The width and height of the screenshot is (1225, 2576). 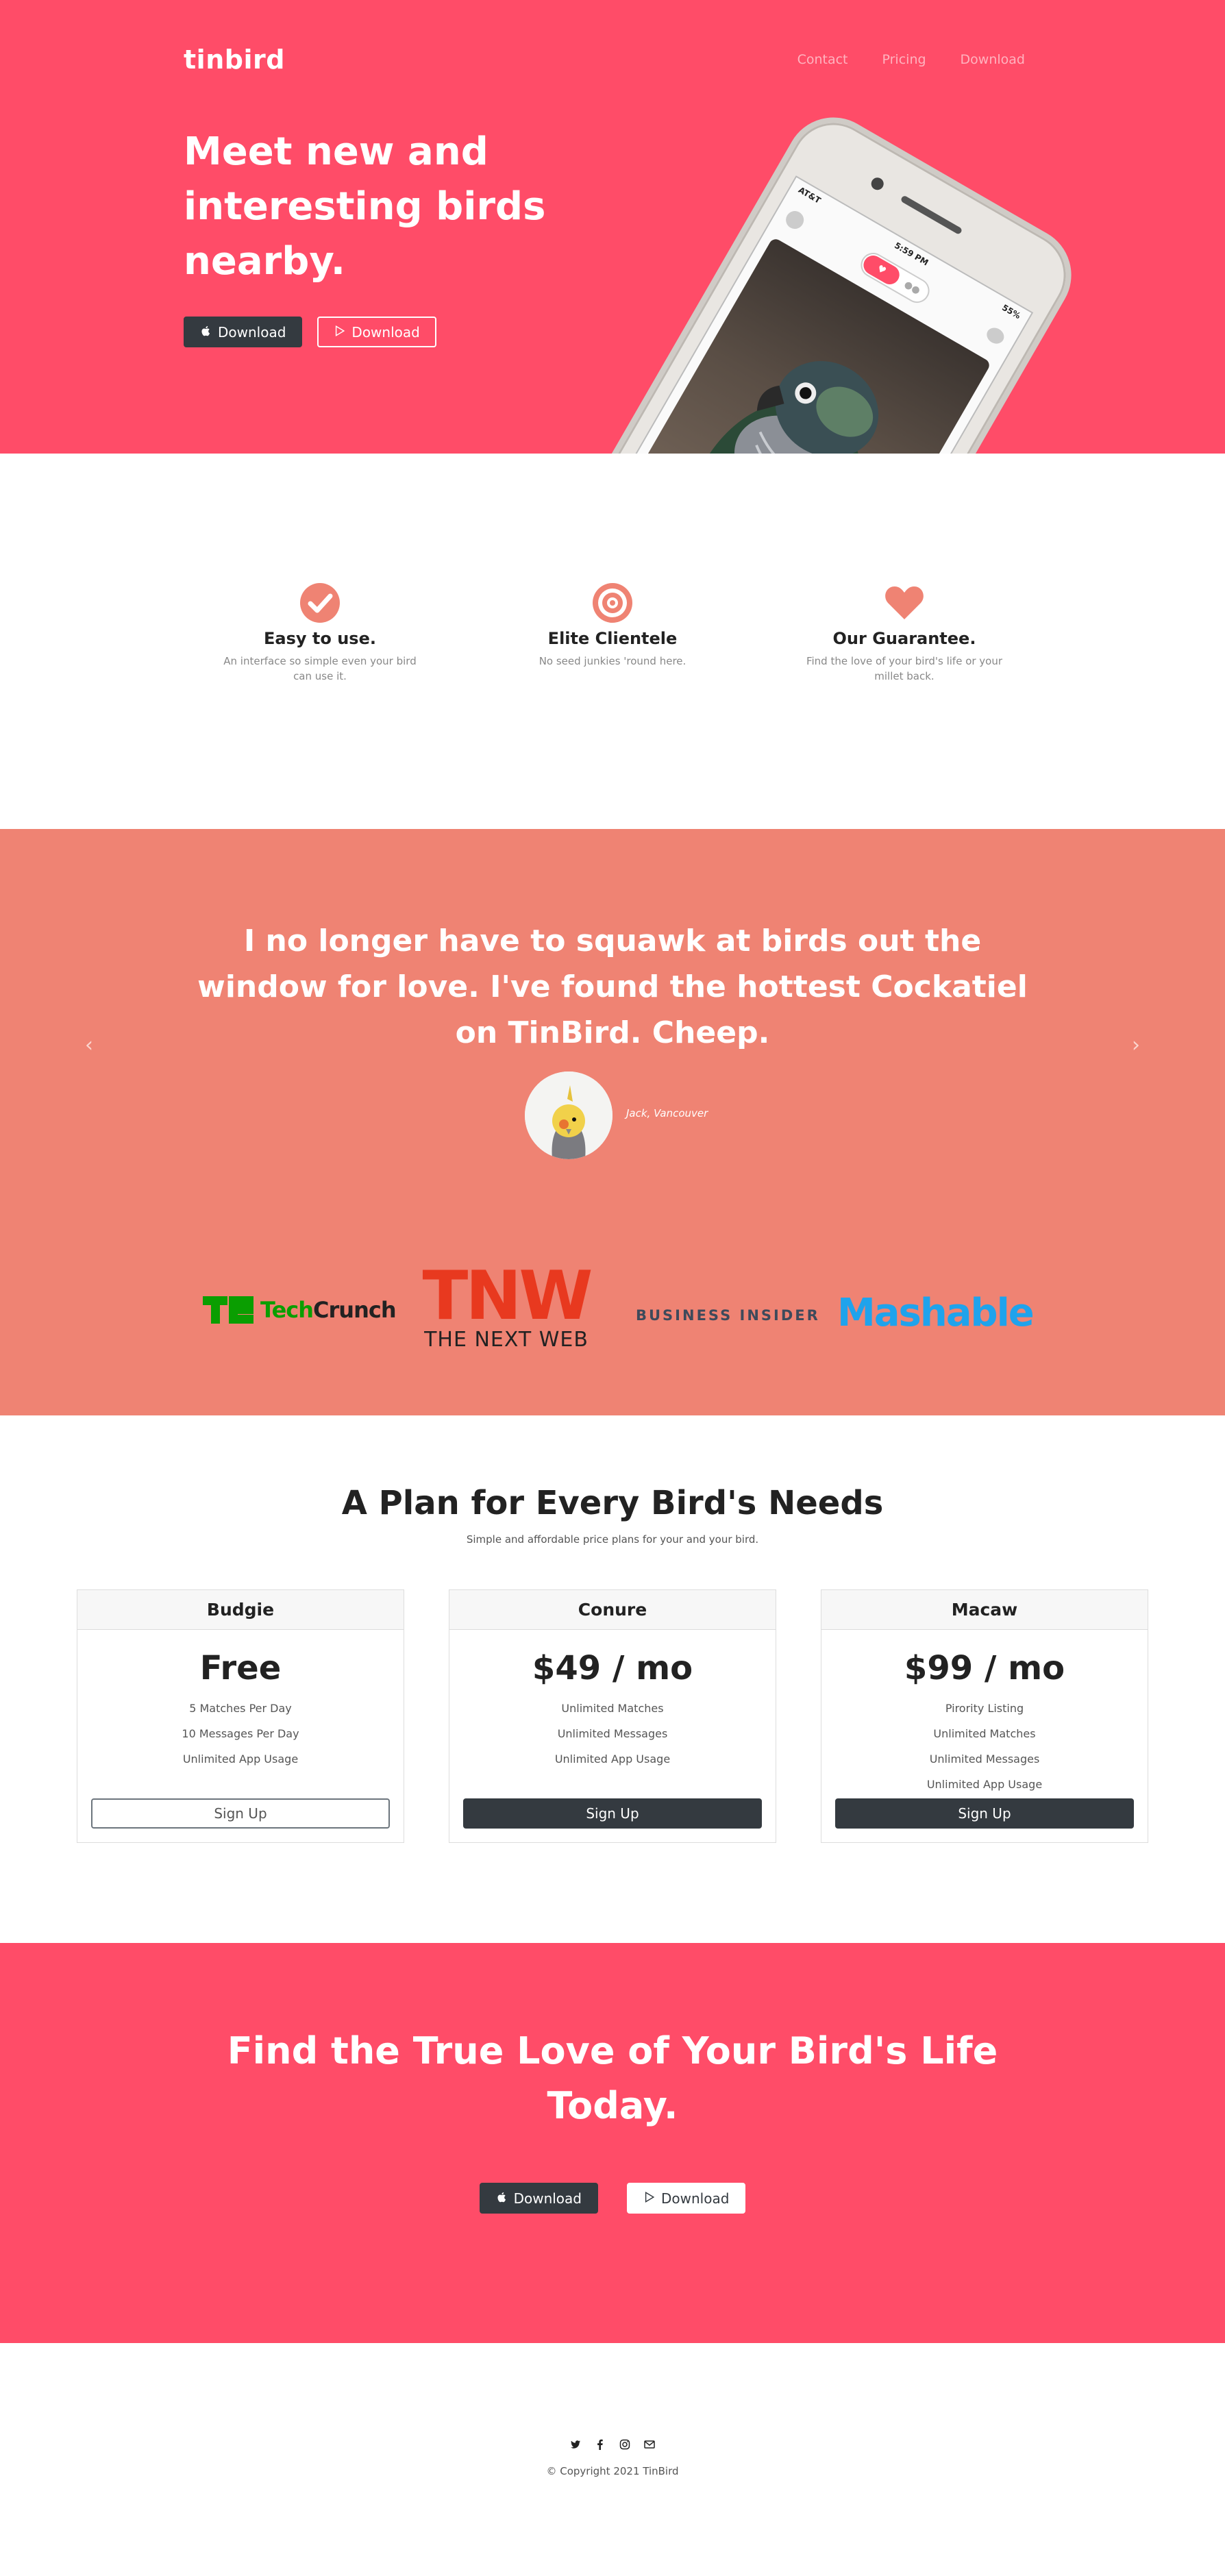 What do you see at coordinates (905, 602) in the screenshot?
I see `heart-icon` at bounding box center [905, 602].